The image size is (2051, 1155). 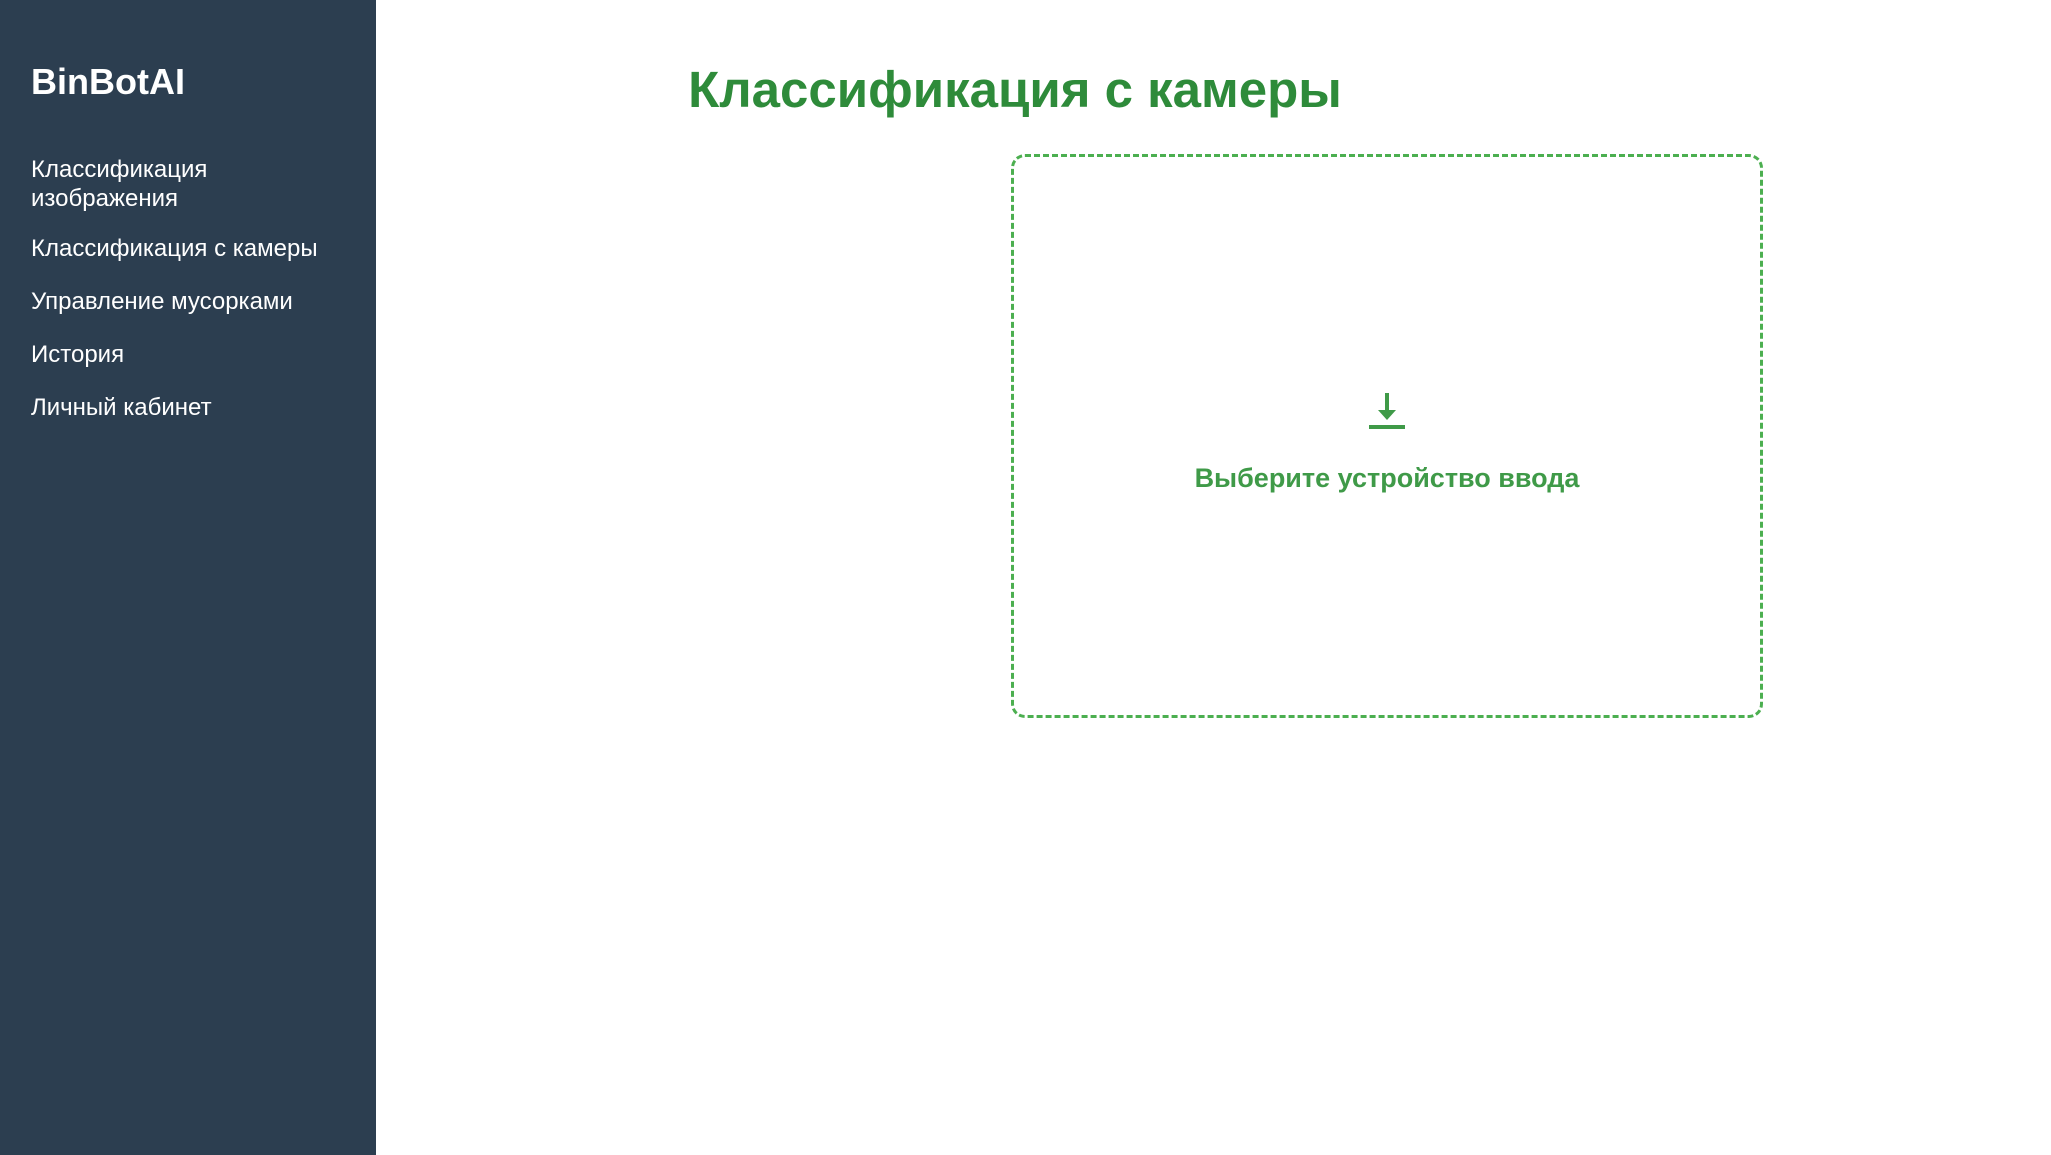 I want to click on sidebar-item-history: История, so click(x=186, y=354).